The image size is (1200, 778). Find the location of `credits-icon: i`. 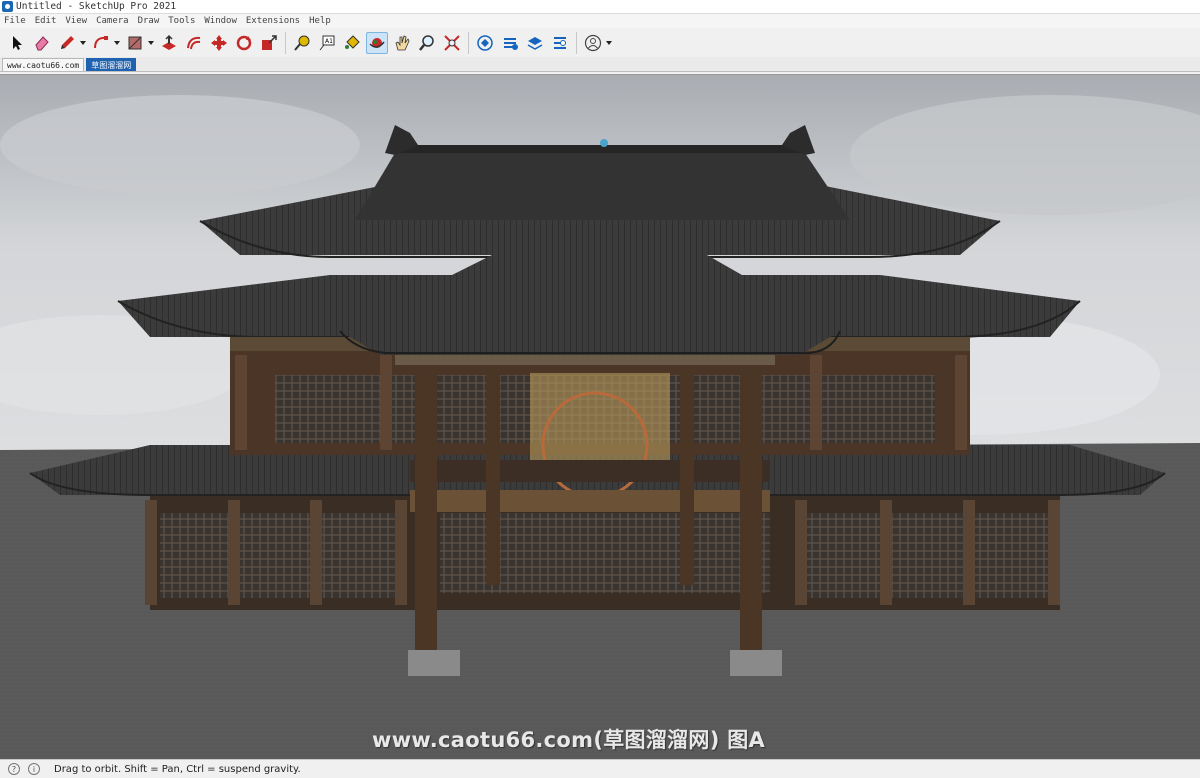

credits-icon: i is located at coordinates (34, 769).